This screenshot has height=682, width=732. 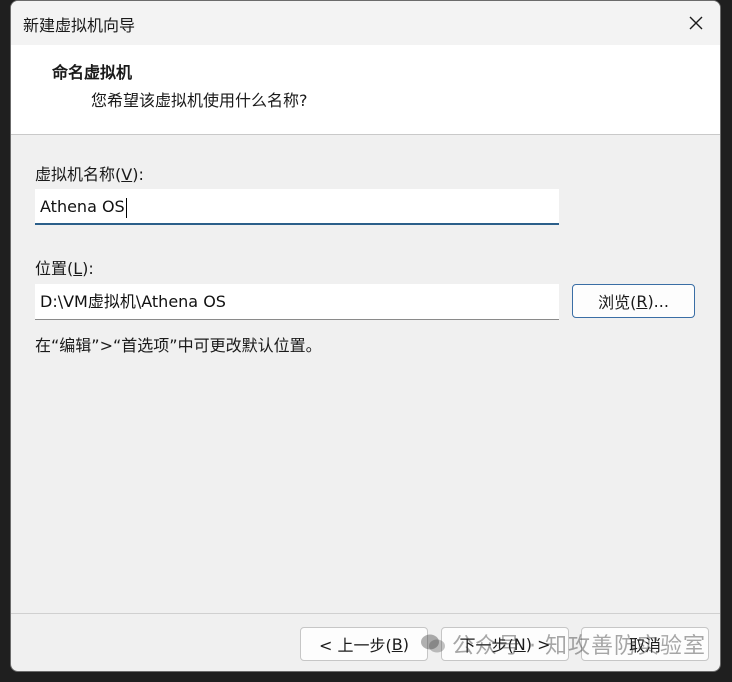 What do you see at coordinates (64, 268) in the screenshot?
I see `location-label: 位置(L):` at bounding box center [64, 268].